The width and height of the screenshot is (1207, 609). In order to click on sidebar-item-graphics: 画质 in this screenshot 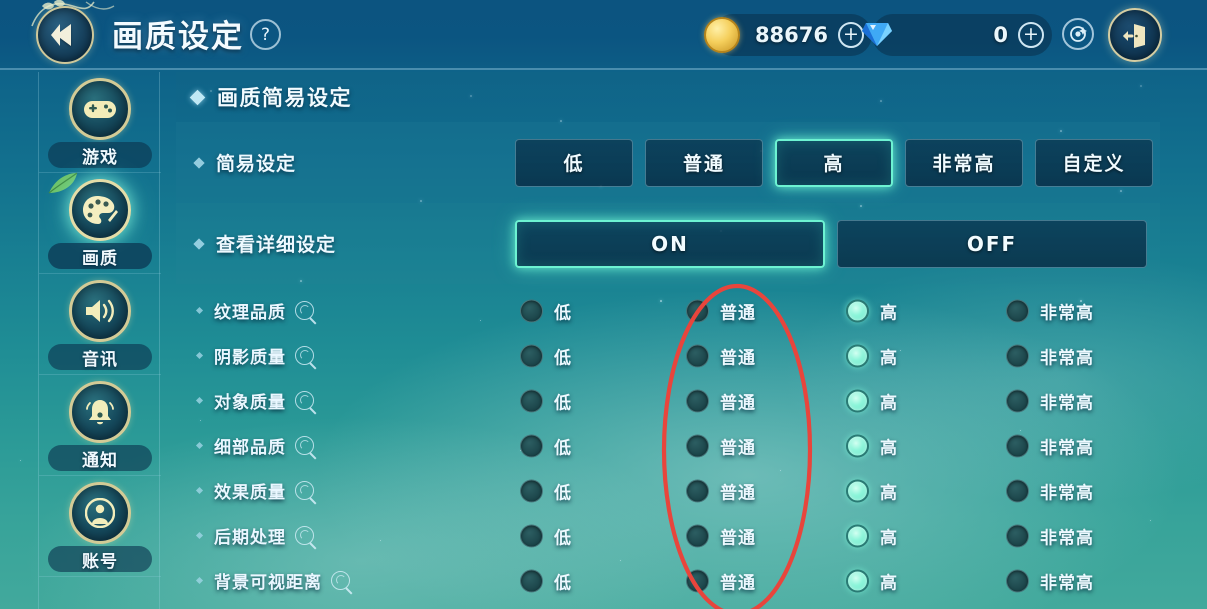, I will do `click(100, 223)`.